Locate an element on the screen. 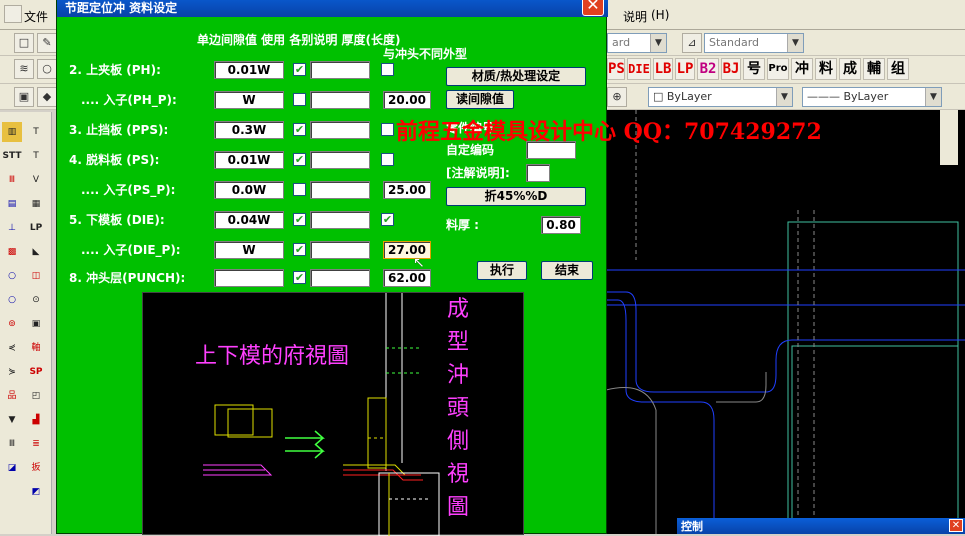 This screenshot has height=536, width=965. row-ps-use-checkbox: ✔ is located at coordinates (299, 159).